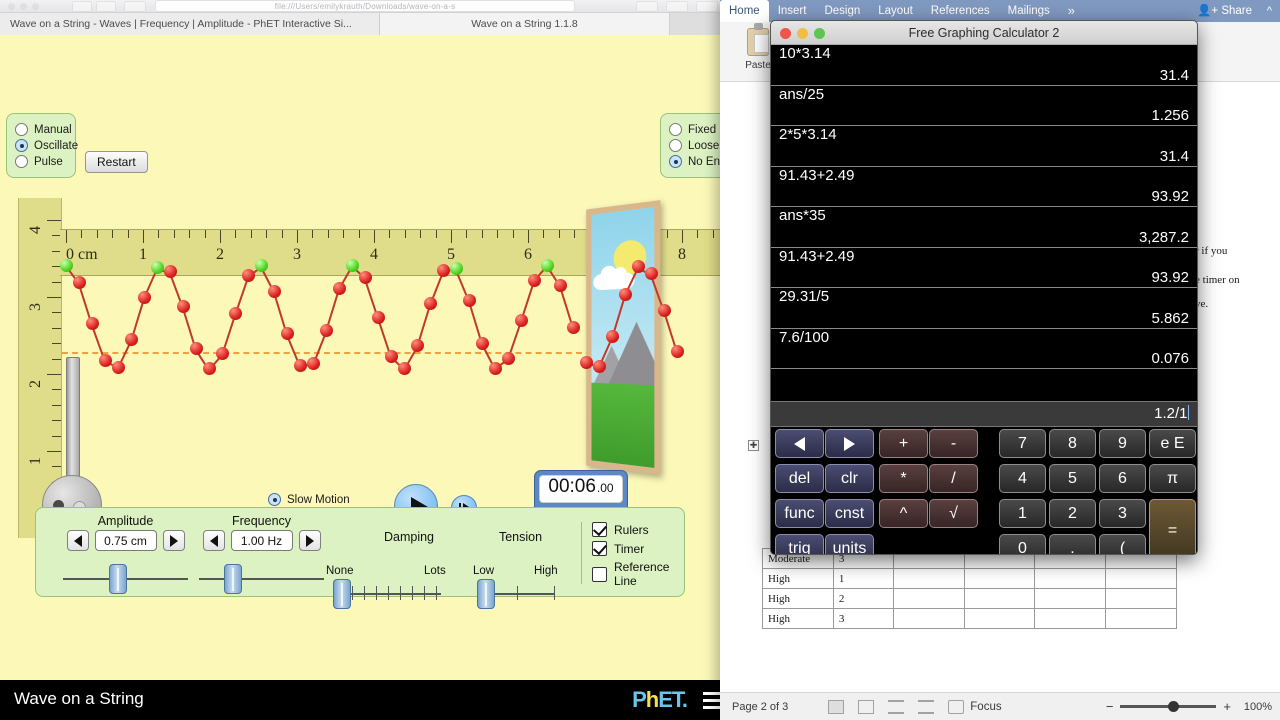 The height and width of the screenshot is (720, 1280). I want to click on radio-oscillate: Oscillate, so click(46, 145).